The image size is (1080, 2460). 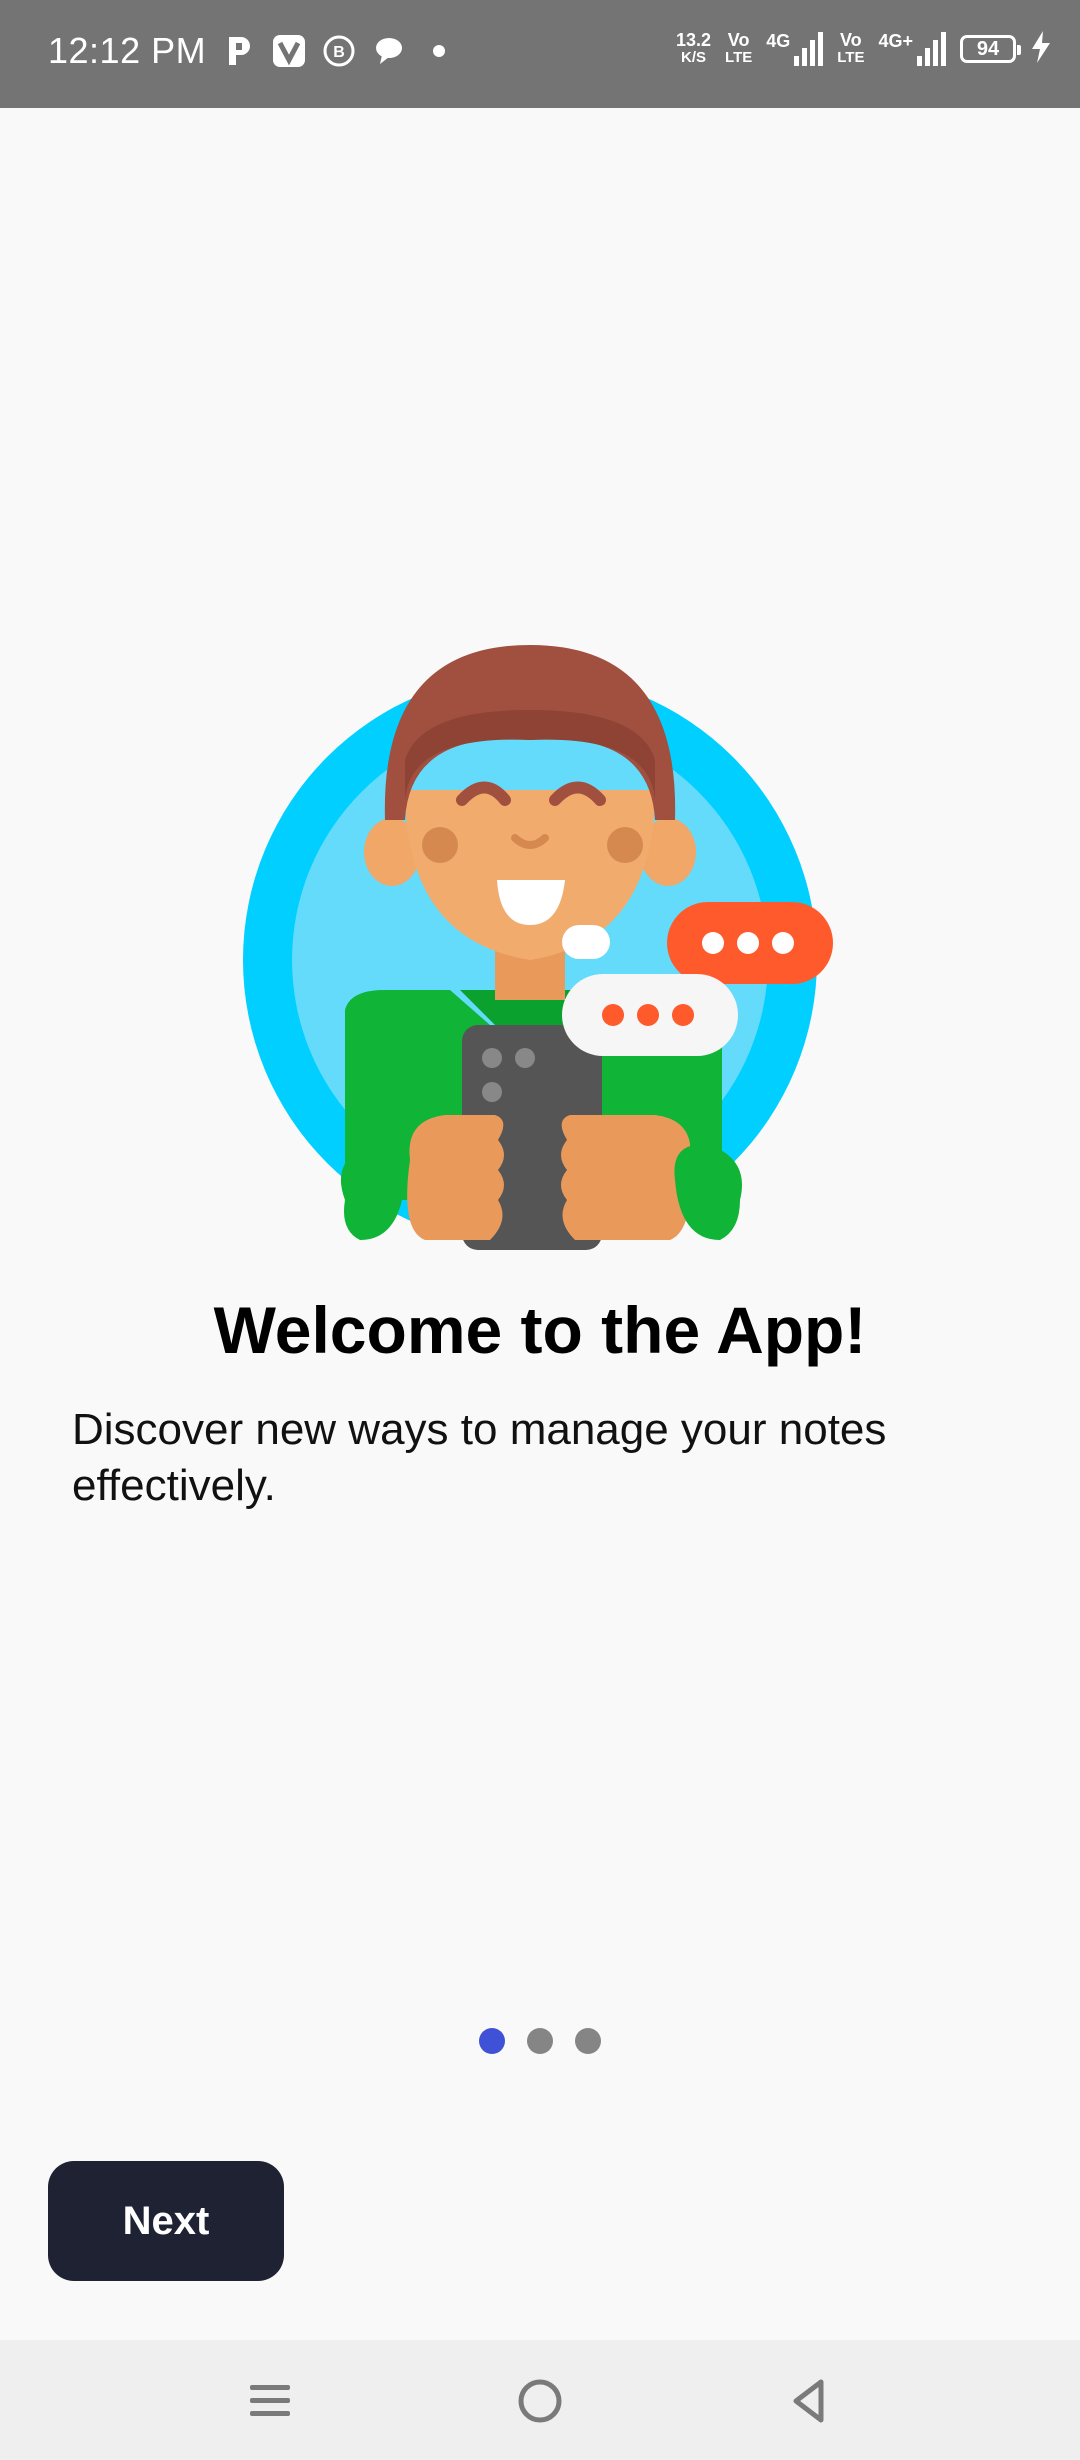 I want to click on onboarding-title: Welcome to the App!, so click(x=540, y=1330).